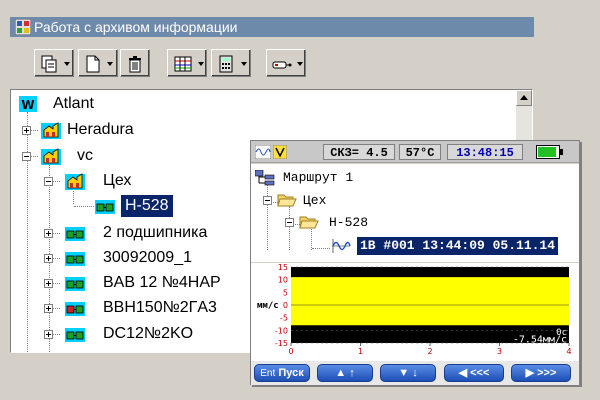 The image size is (600, 400). I want to click on tree-node-heradura: Heradura, so click(161, 130).